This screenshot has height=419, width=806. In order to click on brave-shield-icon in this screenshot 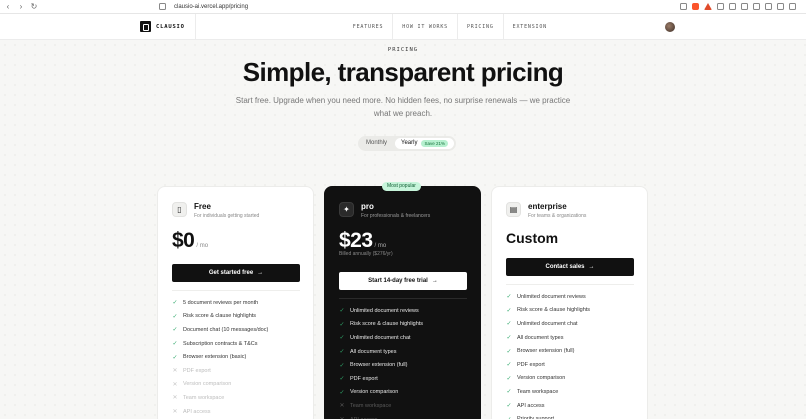, I will do `click(695, 6)`.